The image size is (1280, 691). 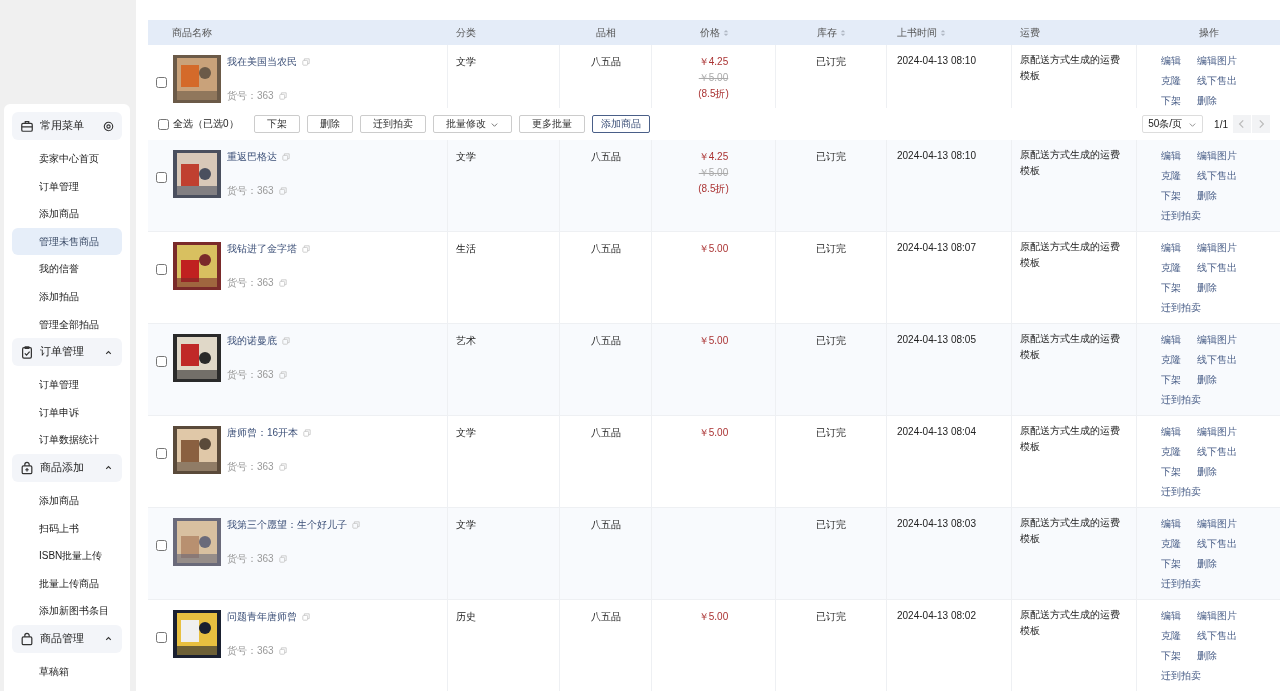 I want to click on add-product-button: 添加商品, so click(x=620, y=124).